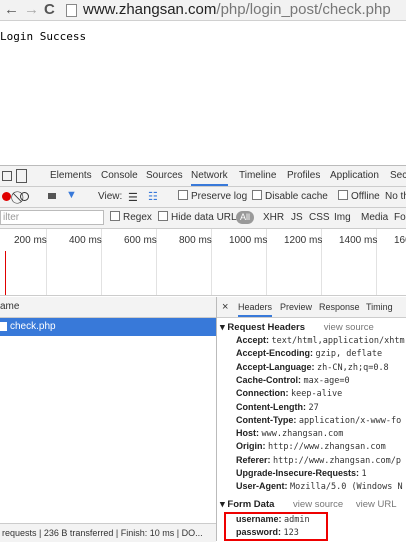 The width and height of the screenshot is (406, 542). Describe the element at coordinates (133, 197) in the screenshot. I see `large-rows-icon: ☰` at that location.